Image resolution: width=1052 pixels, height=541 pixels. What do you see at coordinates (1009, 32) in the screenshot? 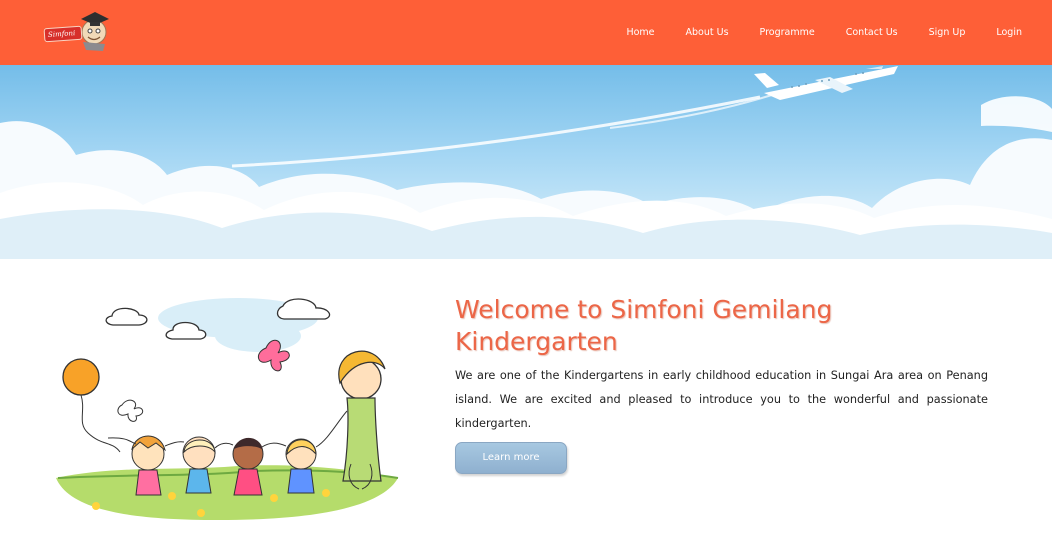
I see `nav-login: Login` at bounding box center [1009, 32].